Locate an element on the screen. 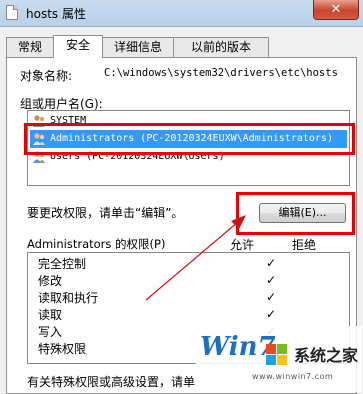 This screenshot has width=363, height=394. permission-name: 修改 is located at coordinates (50, 281).